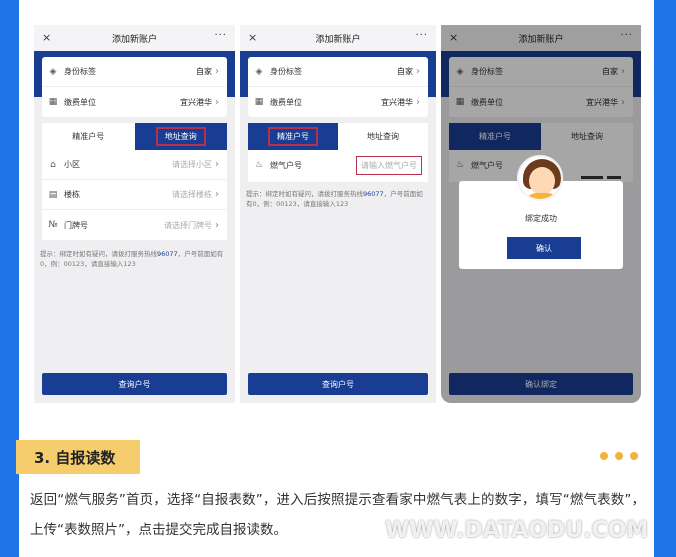 Image resolution: width=676 pixels, height=557 pixels. What do you see at coordinates (72, 194) in the screenshot?
I see `field-label: 楼栋` at bounding box center [72, 194].